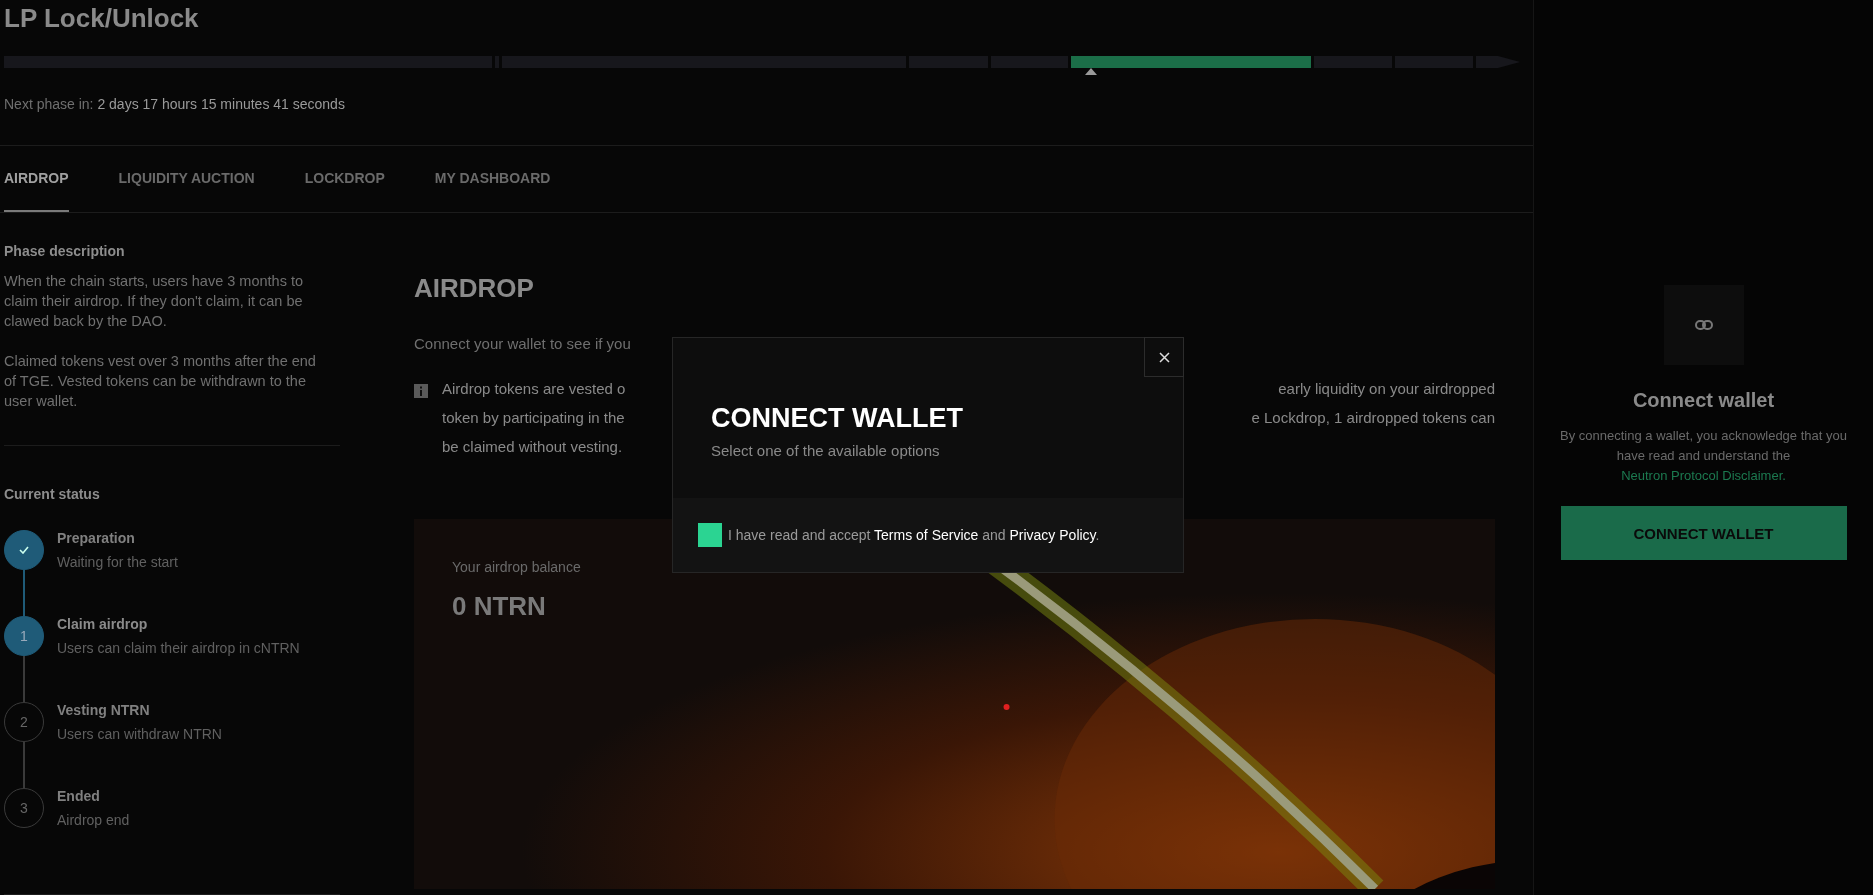 This screenshot has height=895, width=1873. I want to click on notice-text: be claimed without vesting., so click(532, 447).